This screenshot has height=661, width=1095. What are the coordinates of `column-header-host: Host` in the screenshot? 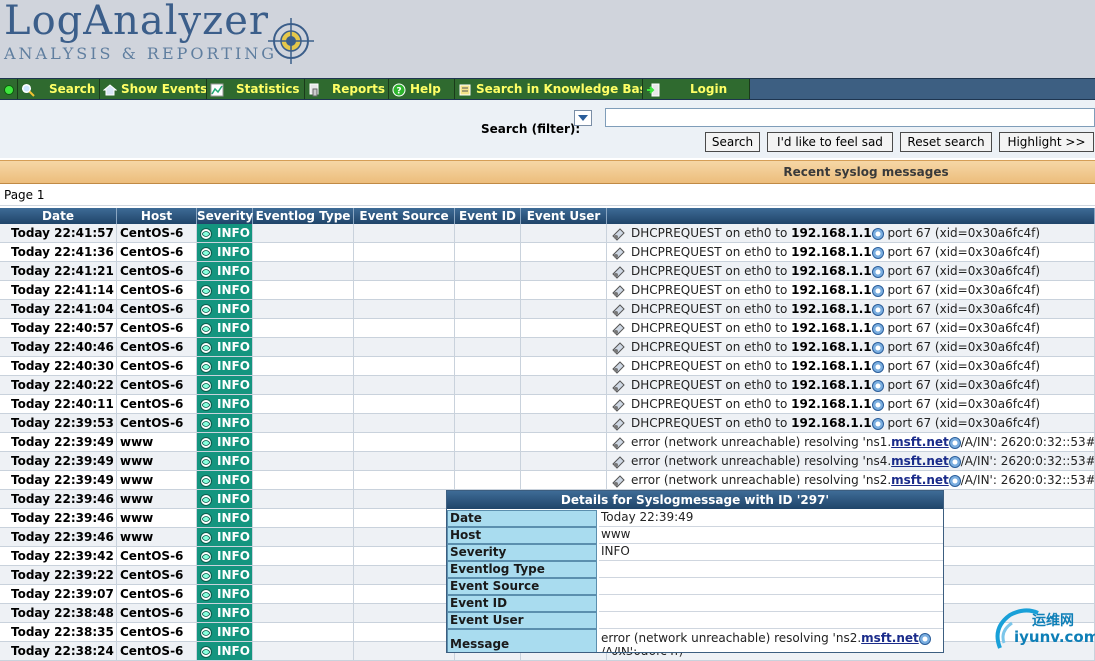 It's located at (157, 216).